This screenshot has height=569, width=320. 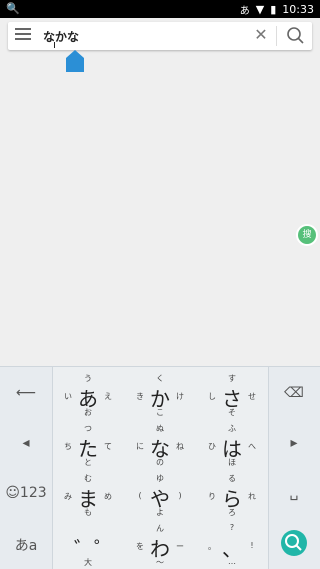 What do you see at coordinates (244, 11) in the screenshot?
I see `ime-indicator: あ` at bounding box center [244, 11].